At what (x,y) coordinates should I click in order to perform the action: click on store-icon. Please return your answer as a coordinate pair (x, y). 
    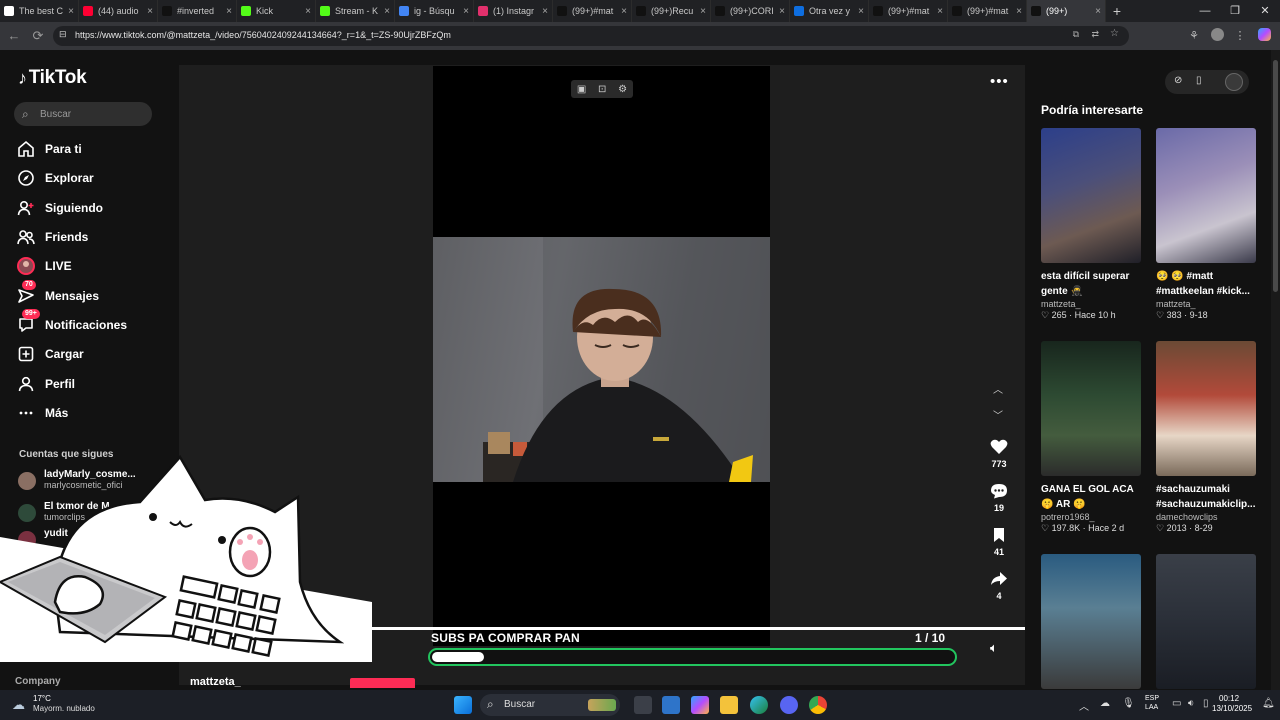
    Looking at the image, I should click on (671, 705).